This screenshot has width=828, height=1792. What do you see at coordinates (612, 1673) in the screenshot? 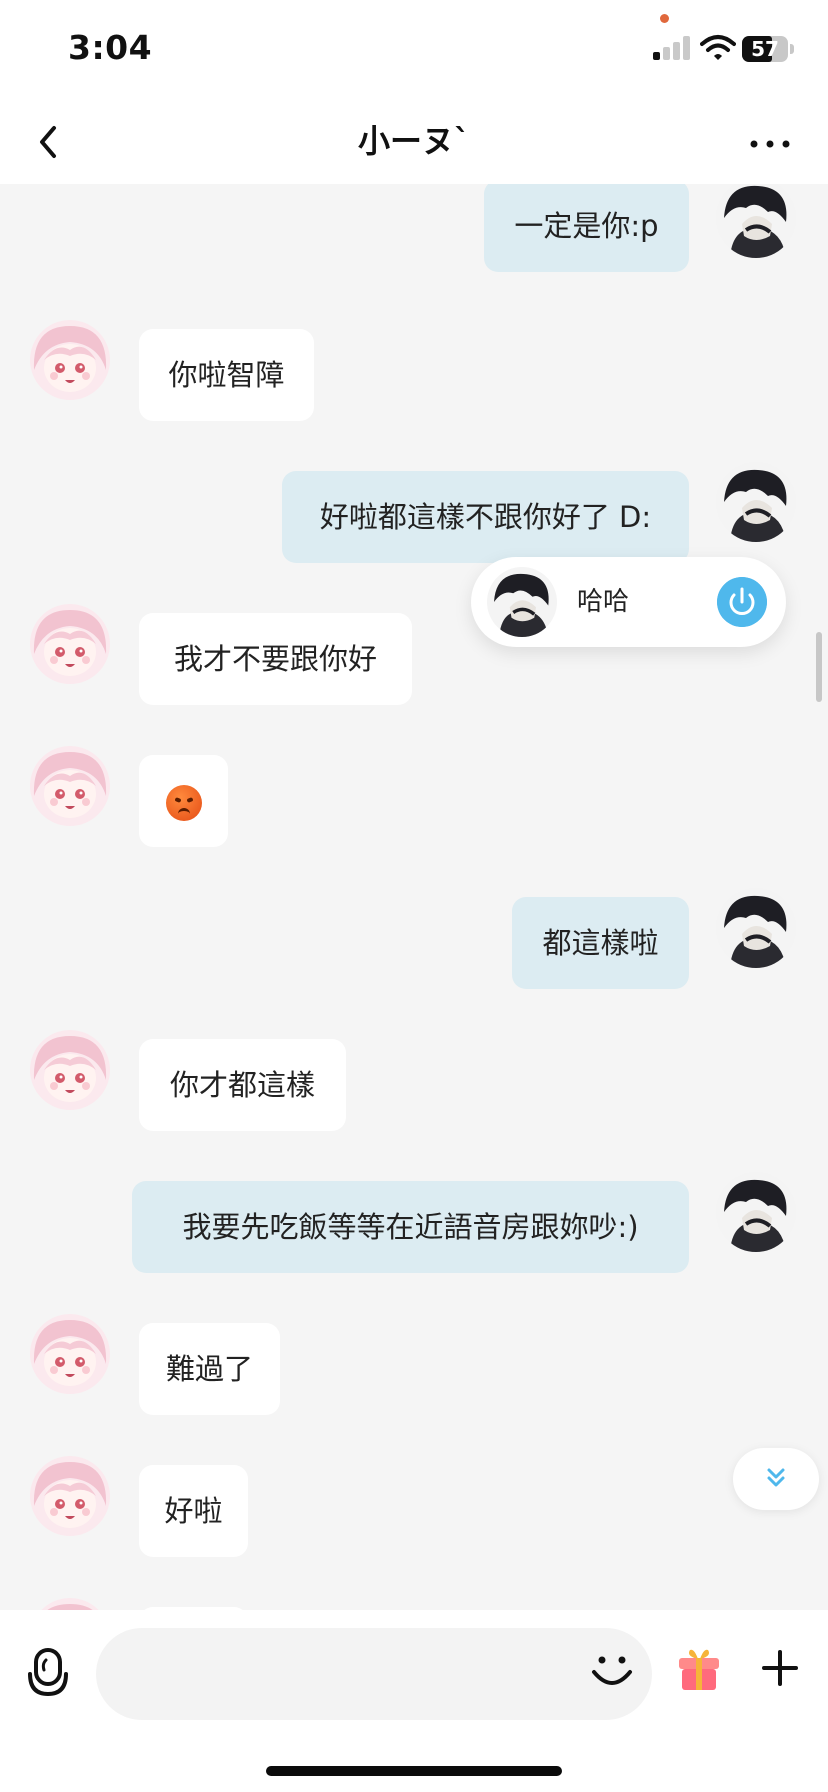
I see `smile-icon` at bounding box center [612, 1673].